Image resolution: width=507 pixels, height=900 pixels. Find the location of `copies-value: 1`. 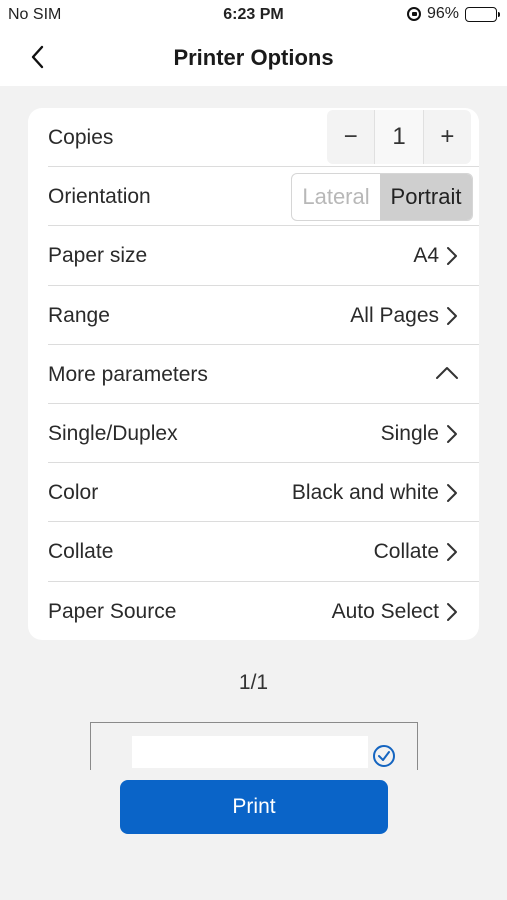

copies-value: 1 is located at coordinates (399, 137).